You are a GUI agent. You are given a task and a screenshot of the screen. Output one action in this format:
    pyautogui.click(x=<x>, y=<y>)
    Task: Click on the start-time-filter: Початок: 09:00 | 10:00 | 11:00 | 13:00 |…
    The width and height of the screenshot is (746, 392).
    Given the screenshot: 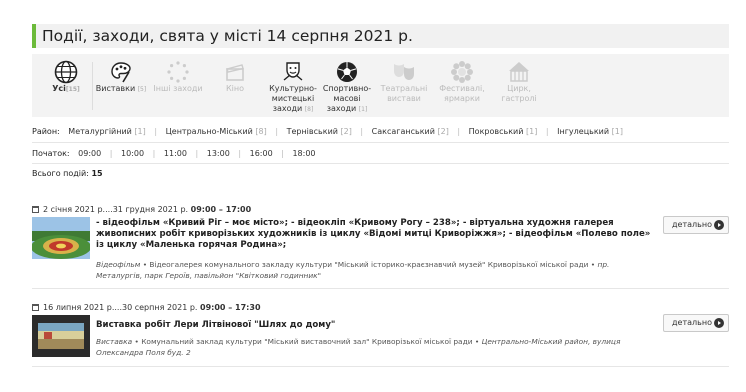 What is the action you would take?
    pyautogui.click(x=174, y=153)
    